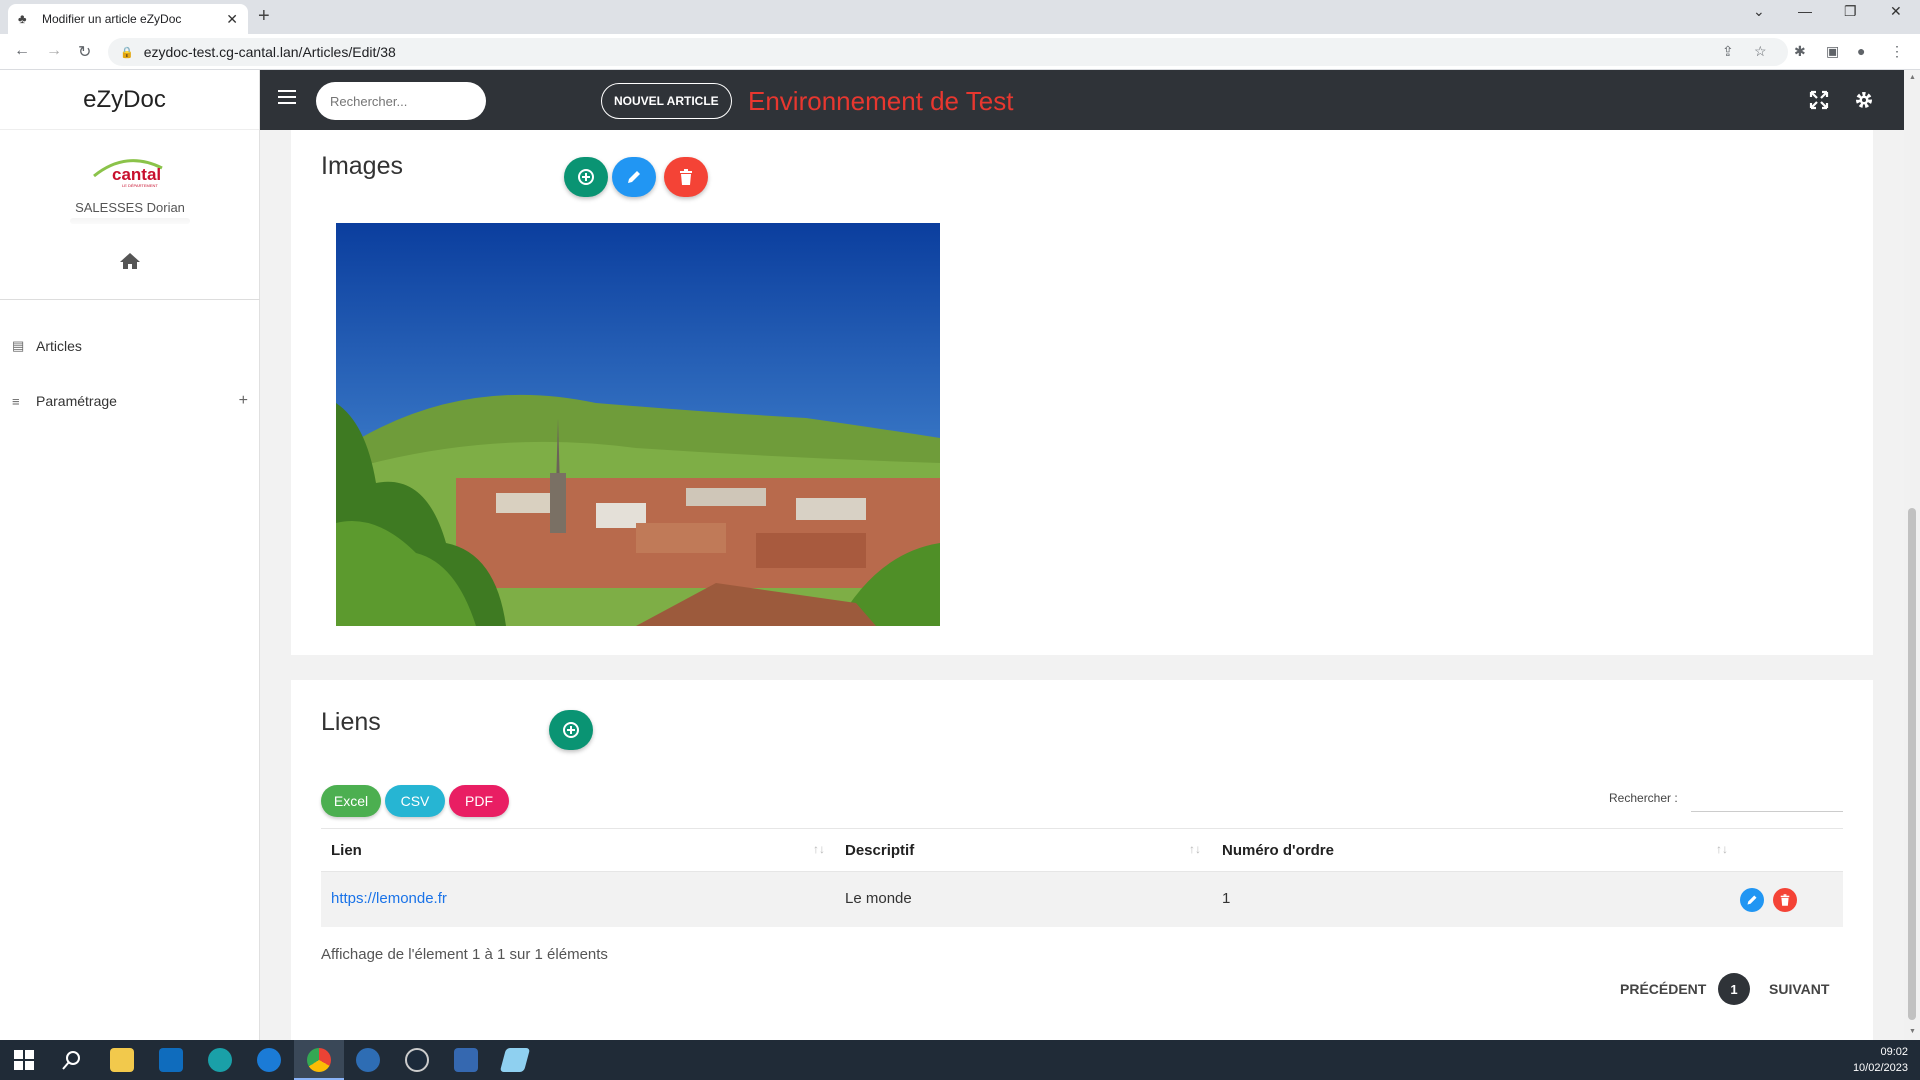 This screenshot has height=1080, width=1920. What do you see at coordinates (1226, 898) in the screenshot?
I see `order-cell: 1` at bounding box center [1226, 898].